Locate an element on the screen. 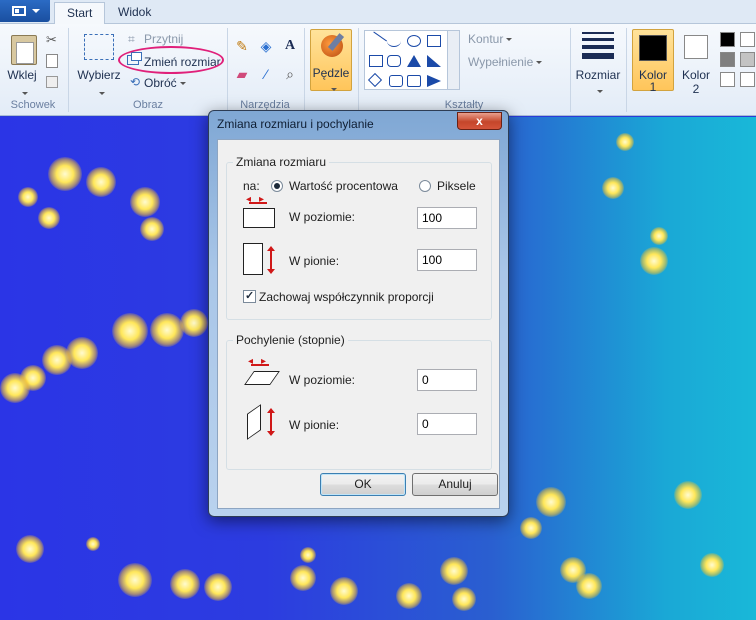 The width and height of the screenshot is (756, 620). fill-button: Wypełnienie is located at coordinates (505, 62).